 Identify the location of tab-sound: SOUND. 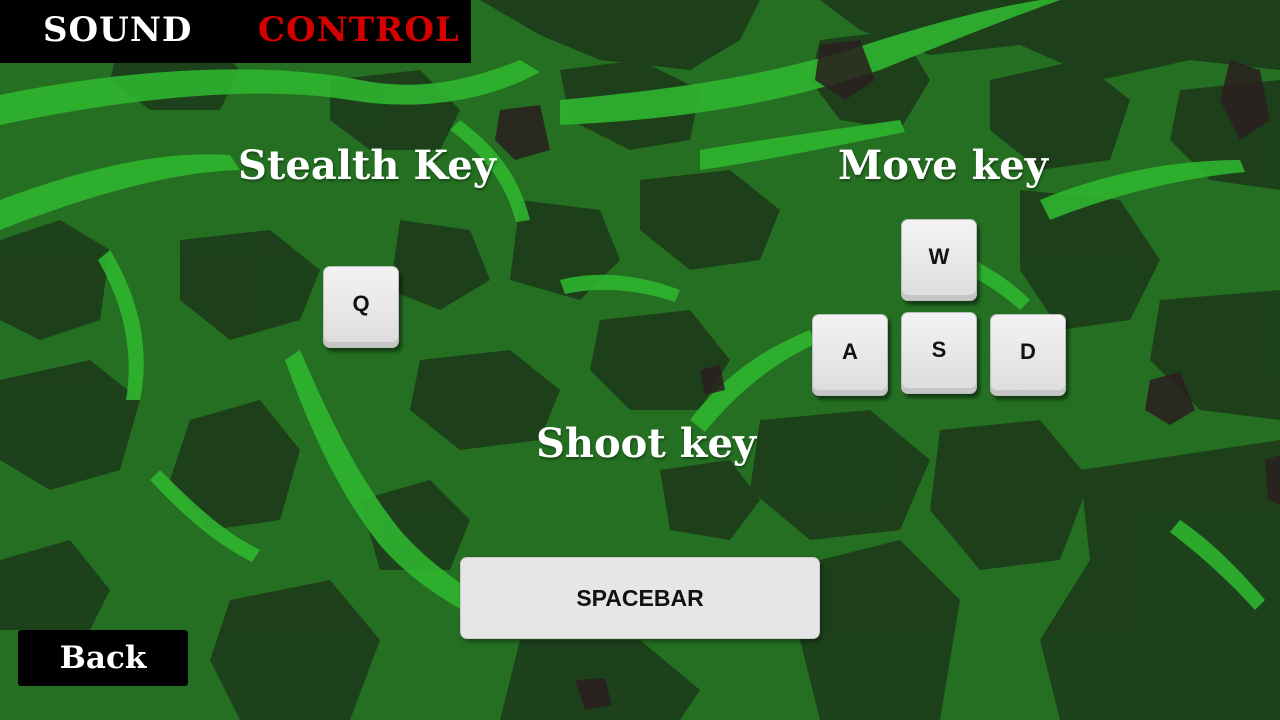
(117, 30).